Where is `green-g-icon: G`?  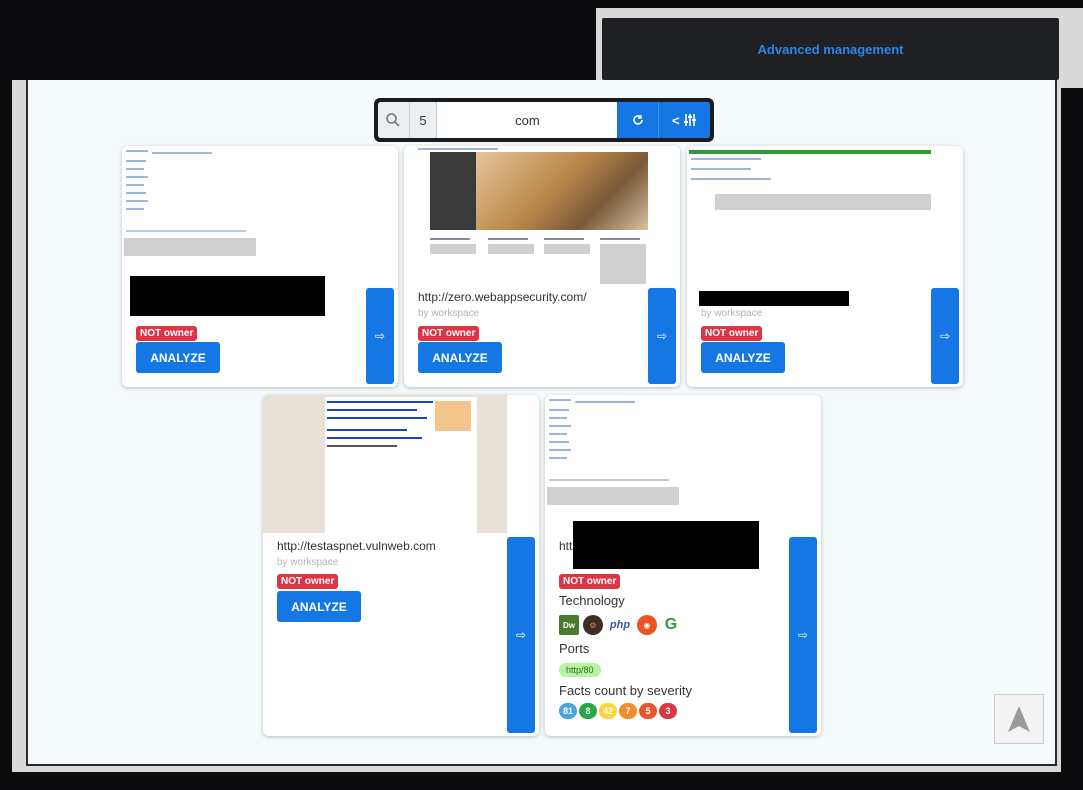
green-g-icon: G is located at coordinates (671, 625).